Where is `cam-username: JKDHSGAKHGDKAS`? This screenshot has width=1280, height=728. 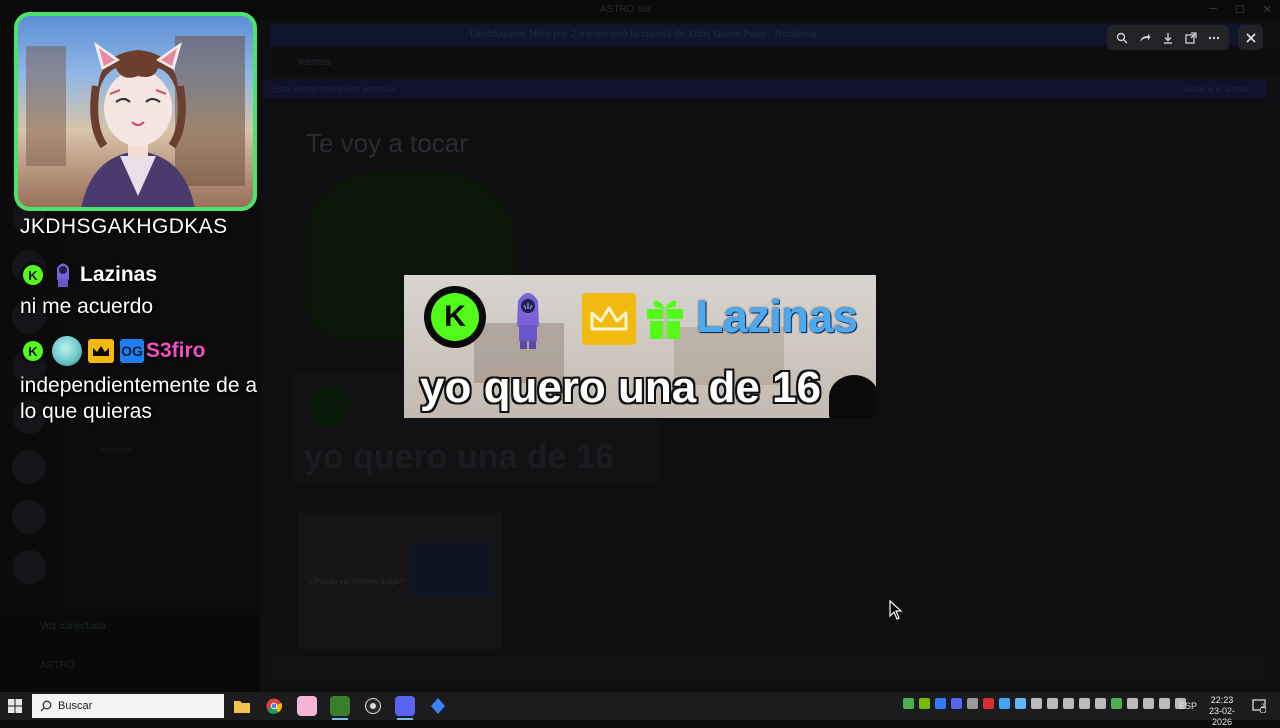
cam-username: JKDHSGAKHGDKAS is located at coordinates (124, 226).